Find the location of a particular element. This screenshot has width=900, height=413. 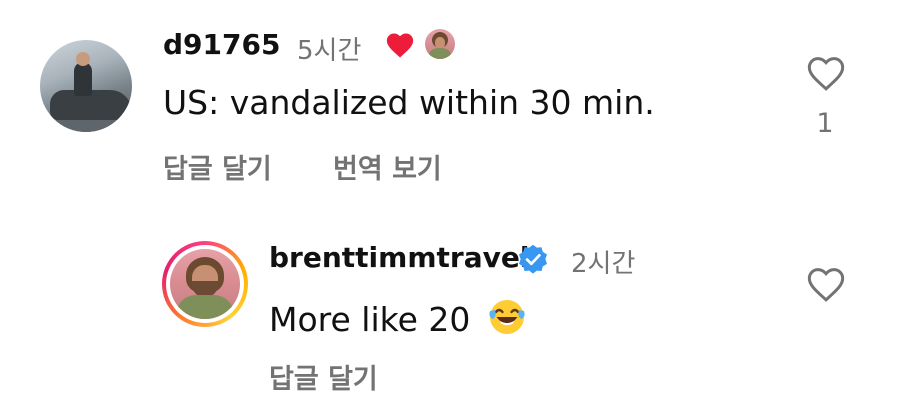

translate-button: 번역 보기 is located at coordinates (387, 166).